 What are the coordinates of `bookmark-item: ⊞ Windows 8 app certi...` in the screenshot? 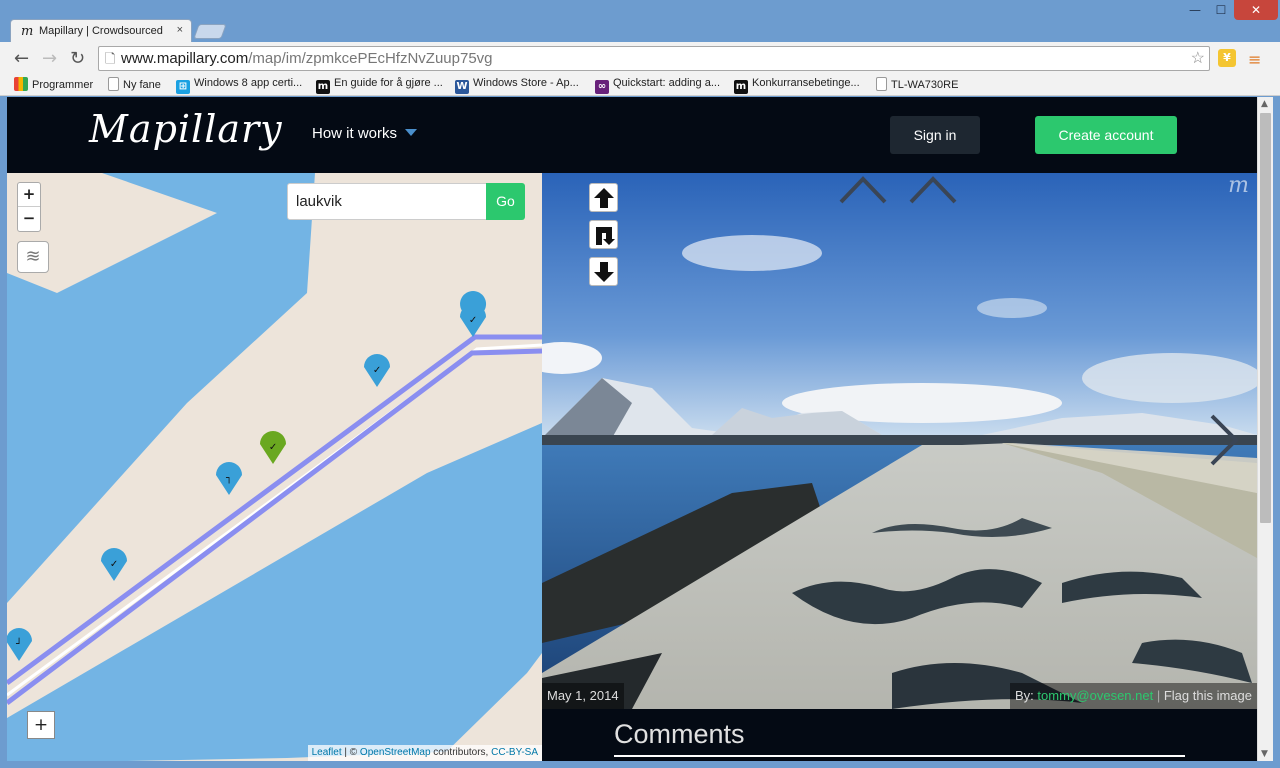 It's located at (239, 85).